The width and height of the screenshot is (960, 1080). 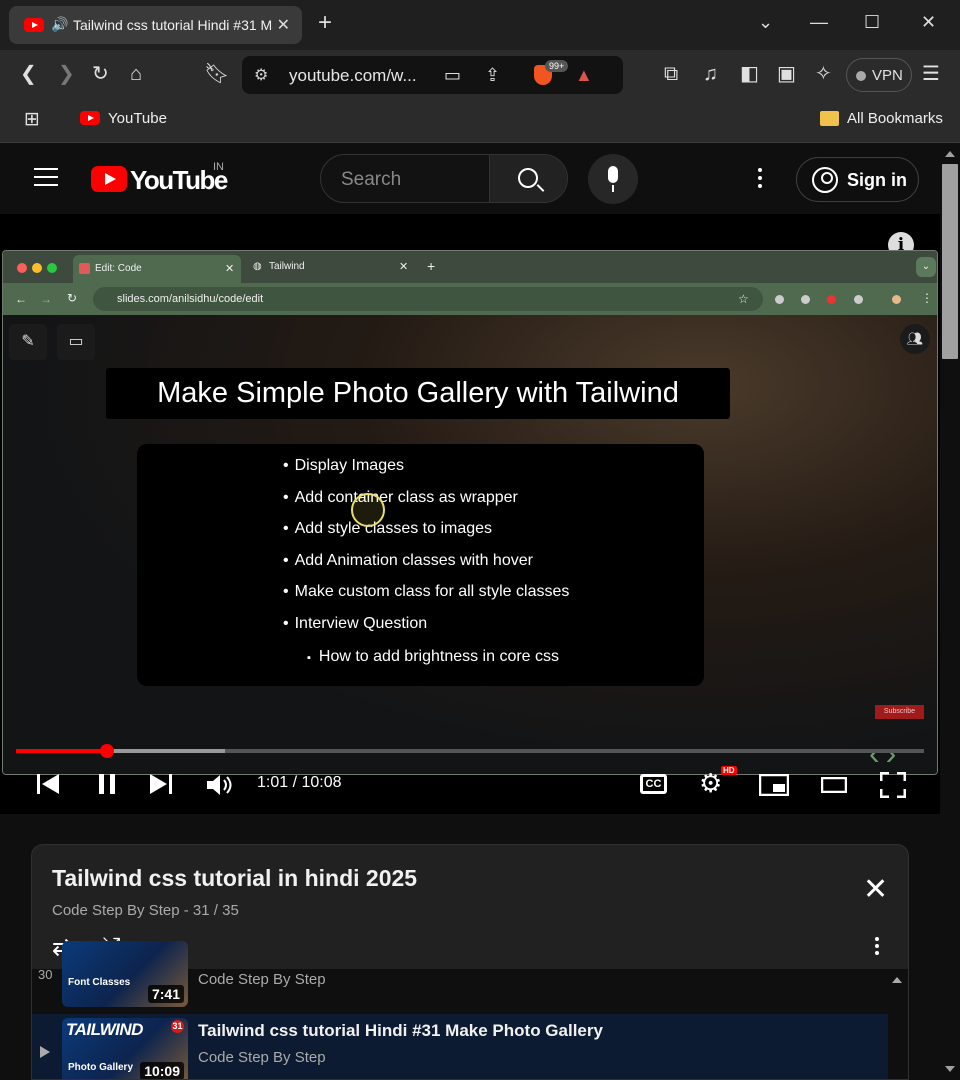 What do you see at coordinates (928, 22) in the screenshot?
I see `close-window-button: ✕` at bounding box center [928, 22].